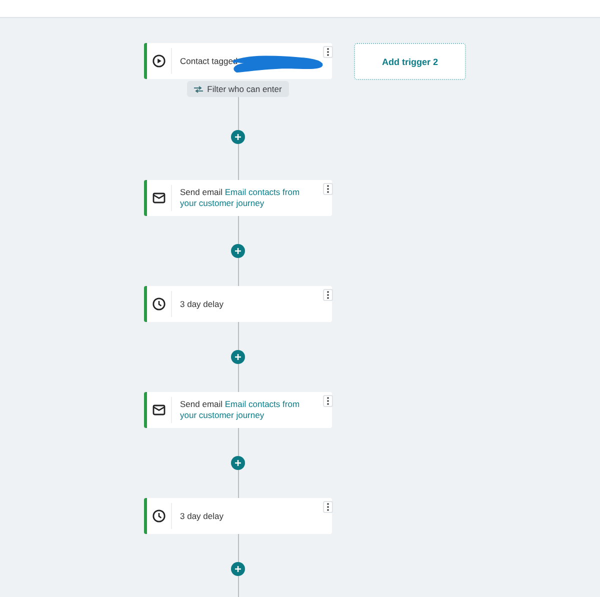 Image resolution: width=600 pixels, height=597 pixels. What do you see at coordinates (410, 61) in the screenshot?
I see `add-trigger-button: Add trigger 2` at bounding box center [410, 61].